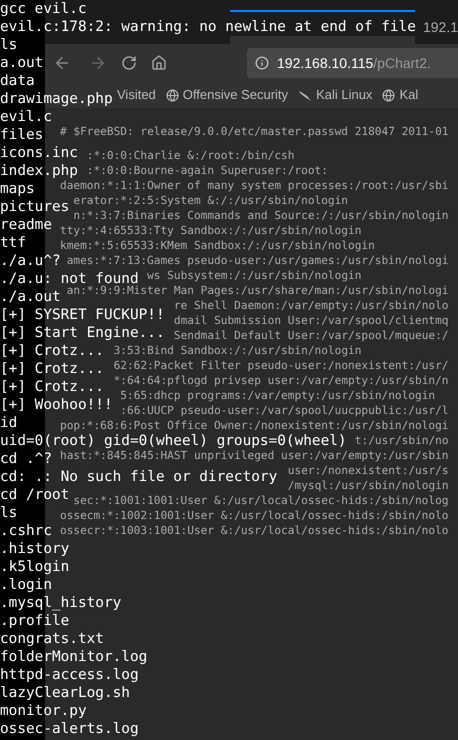 The image size is (458, 740). I want to click on file-line: daemon:*:1:1:Owner of many system processes:/root:/usr/sbi, so click(254, 185).